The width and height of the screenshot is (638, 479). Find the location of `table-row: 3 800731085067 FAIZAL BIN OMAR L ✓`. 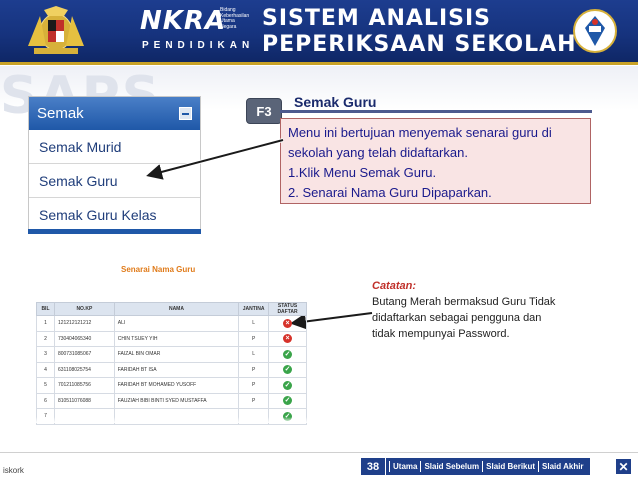

table-row: 3 800731085067 FAIZAL BIN OMAR L ✓ is located at coordinates (171, 354).